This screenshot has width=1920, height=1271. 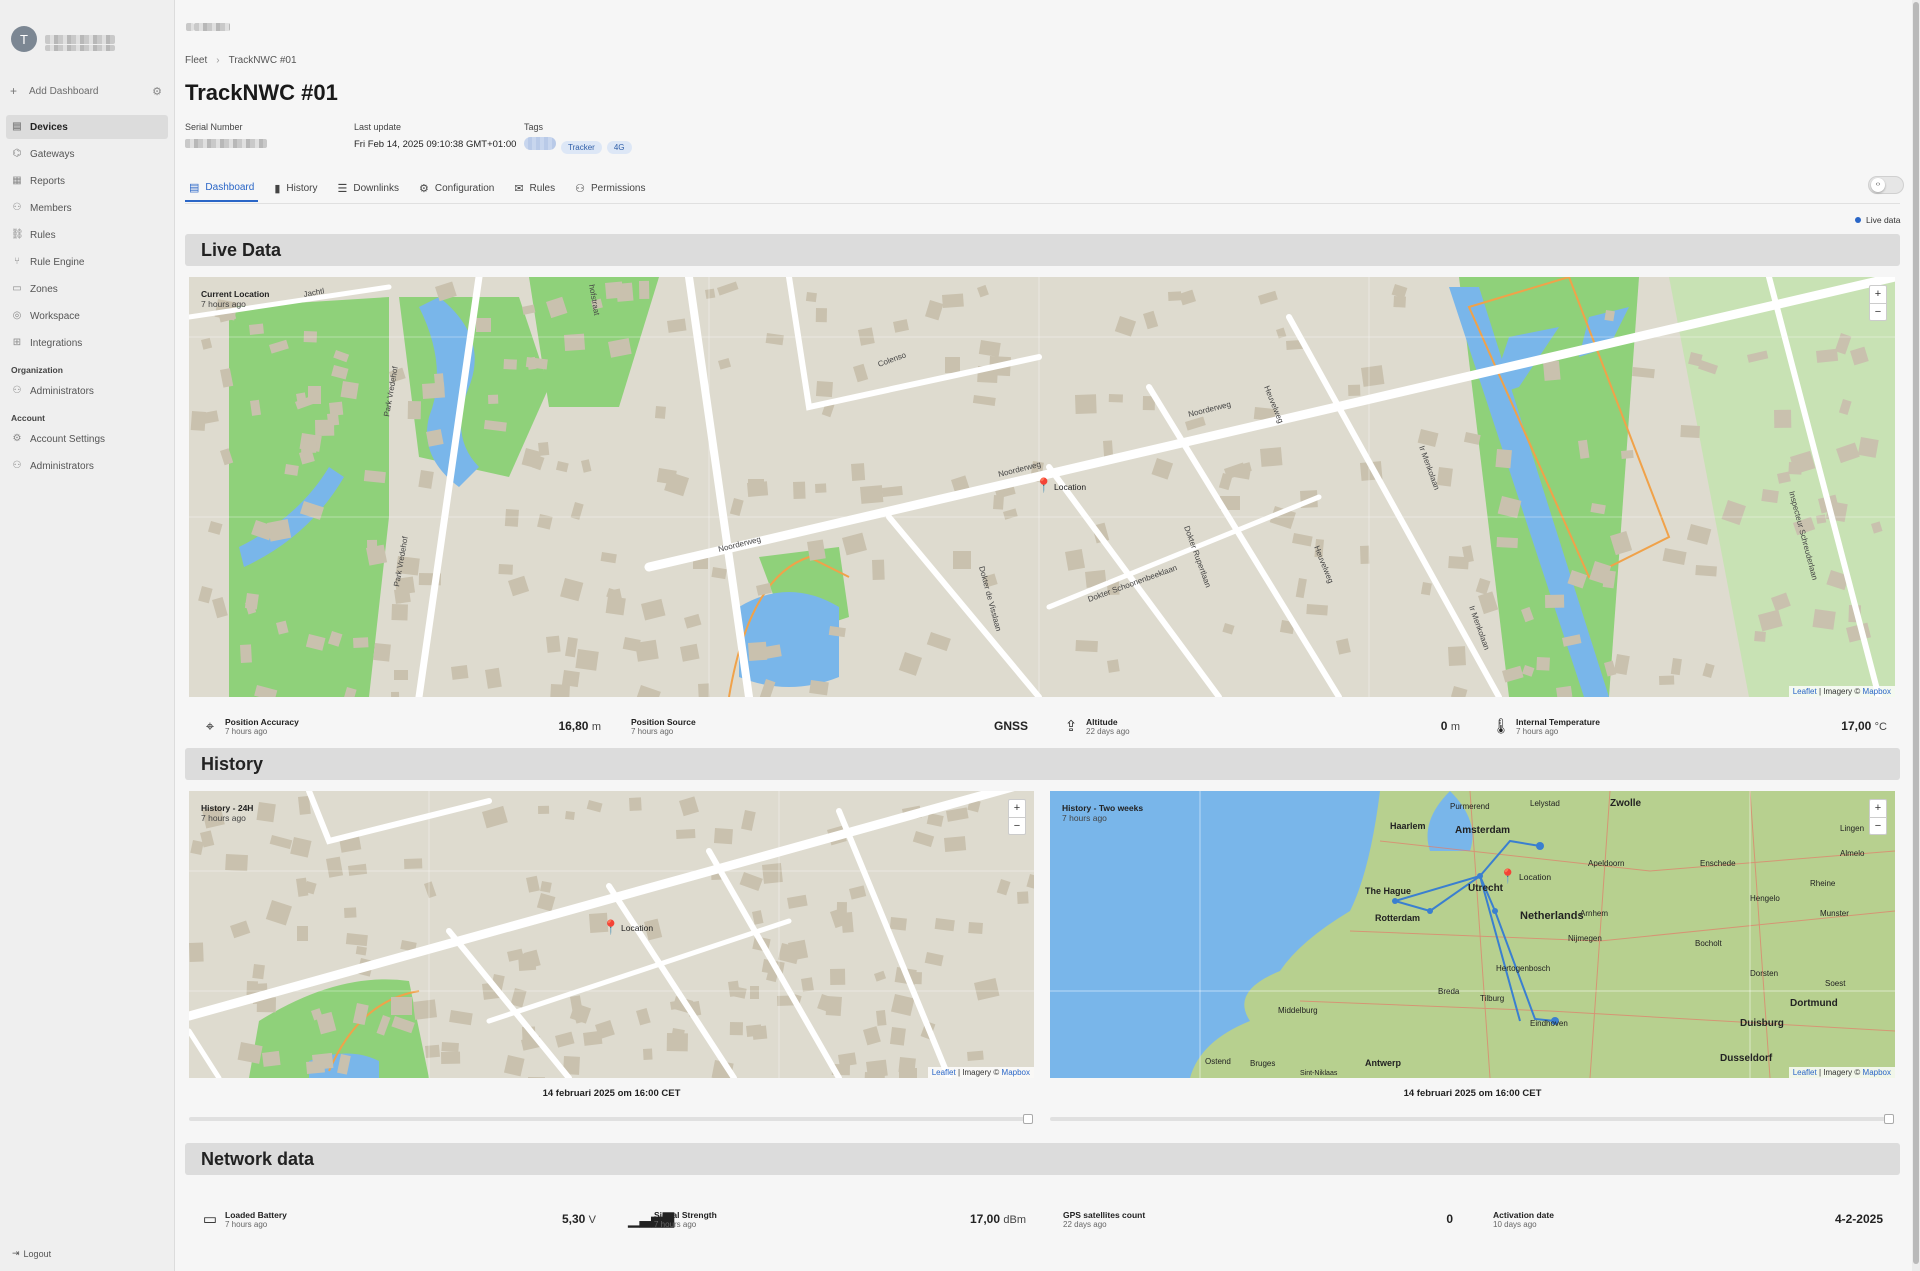 What do you see at coordinates (230, 187) in the screenshot?
I see `tab-label: Dashboard` at bounding box center [230, 187].